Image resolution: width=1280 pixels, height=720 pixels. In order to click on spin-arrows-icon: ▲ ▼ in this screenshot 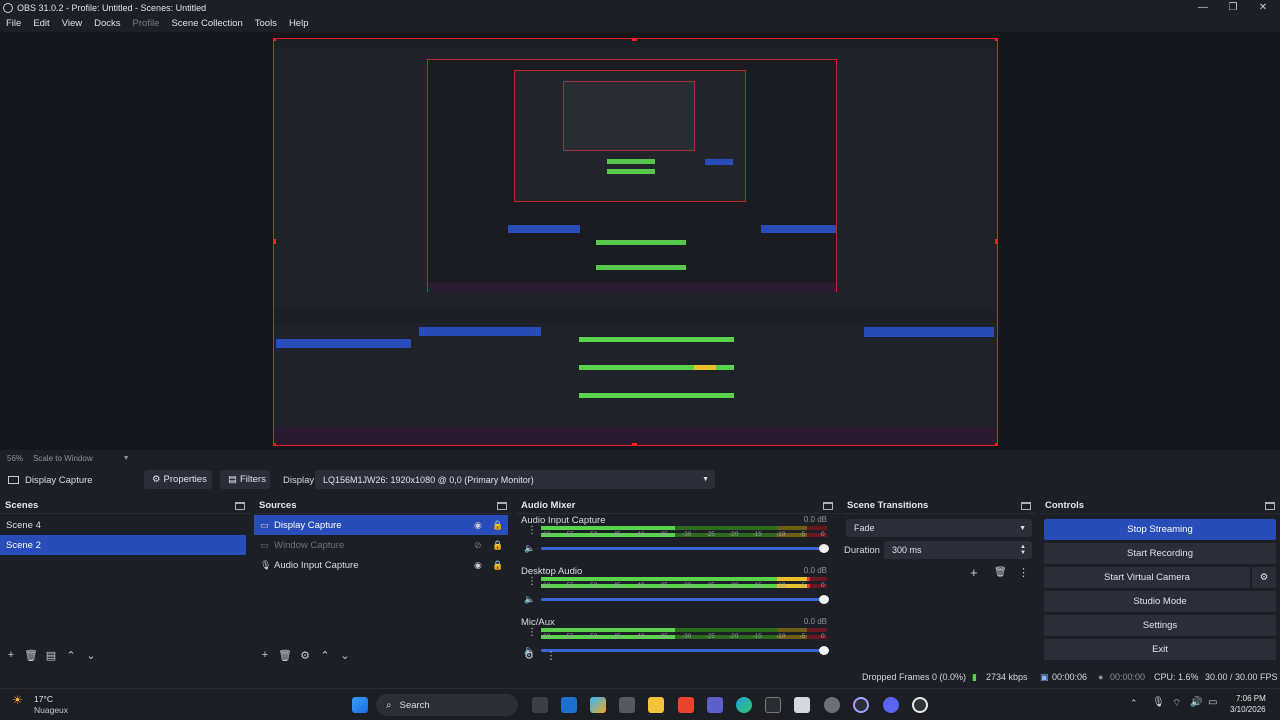, I will do `click(1023, 550)`.